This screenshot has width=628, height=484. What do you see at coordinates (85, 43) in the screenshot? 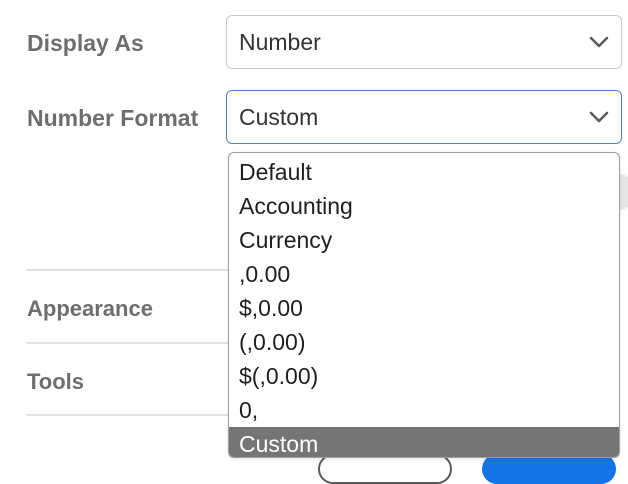
I see `display-as-label: Display As` at bounding box center [85, 43].